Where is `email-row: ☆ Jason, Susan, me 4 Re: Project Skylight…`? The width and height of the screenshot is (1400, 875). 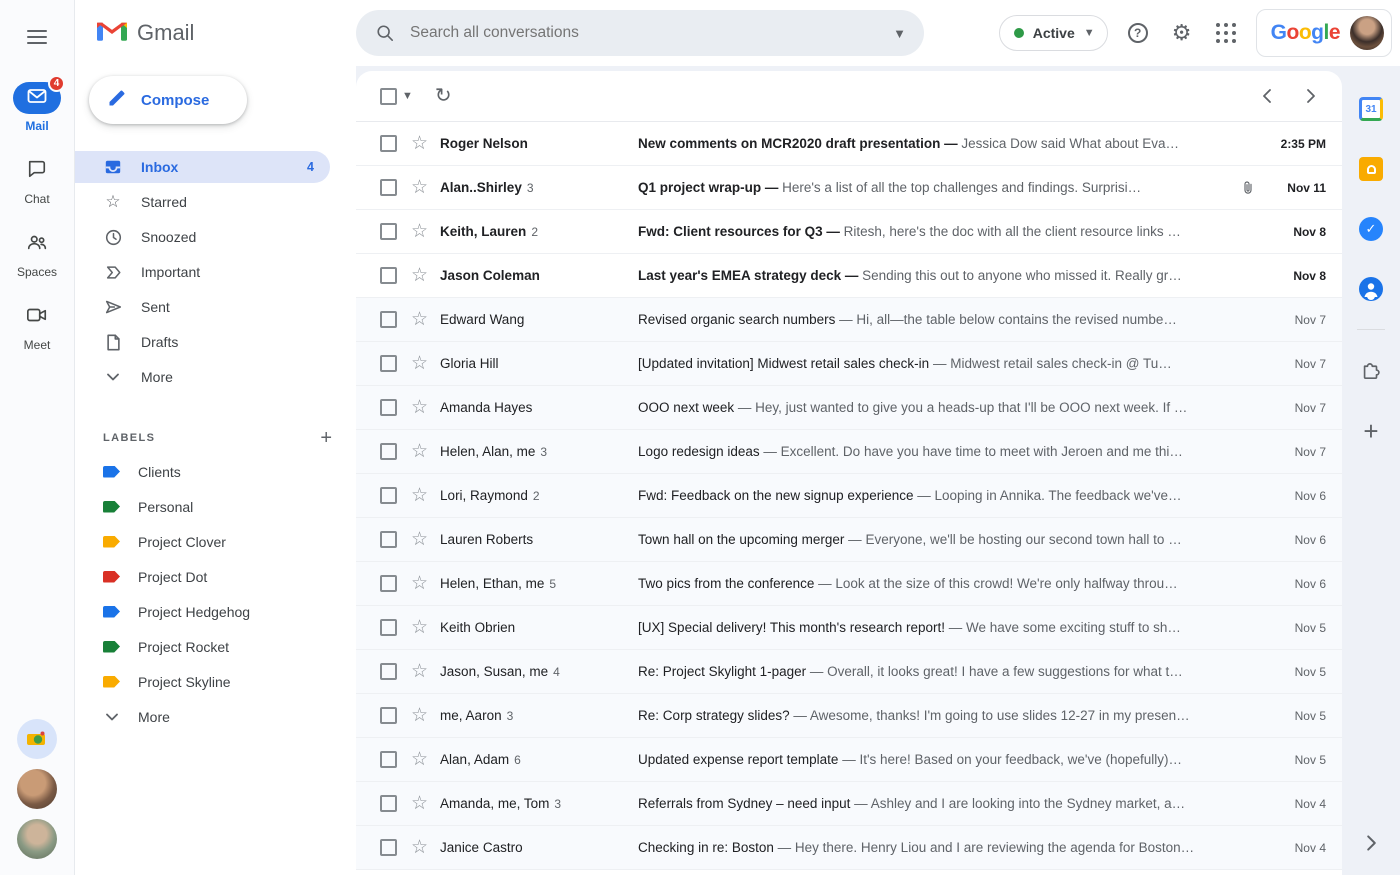
email-row: ☆ Jason, Susan, me 4 Re: Project Skylight… is located at coordinates (849, 672).